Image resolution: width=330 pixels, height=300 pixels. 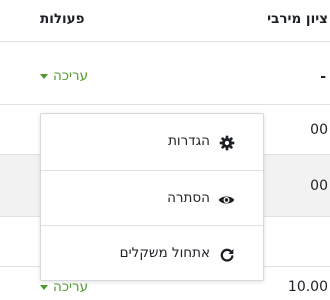 What do you see at coordinates (188, 198) in the screenshot?
I see `menu-item-label: הסתרה` at bounding box center [188, 198].